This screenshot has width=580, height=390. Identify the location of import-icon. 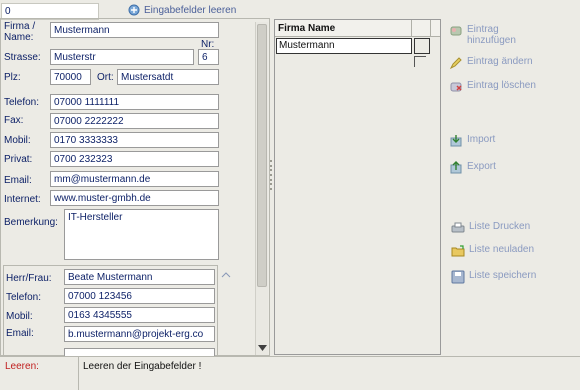
(456, 141).